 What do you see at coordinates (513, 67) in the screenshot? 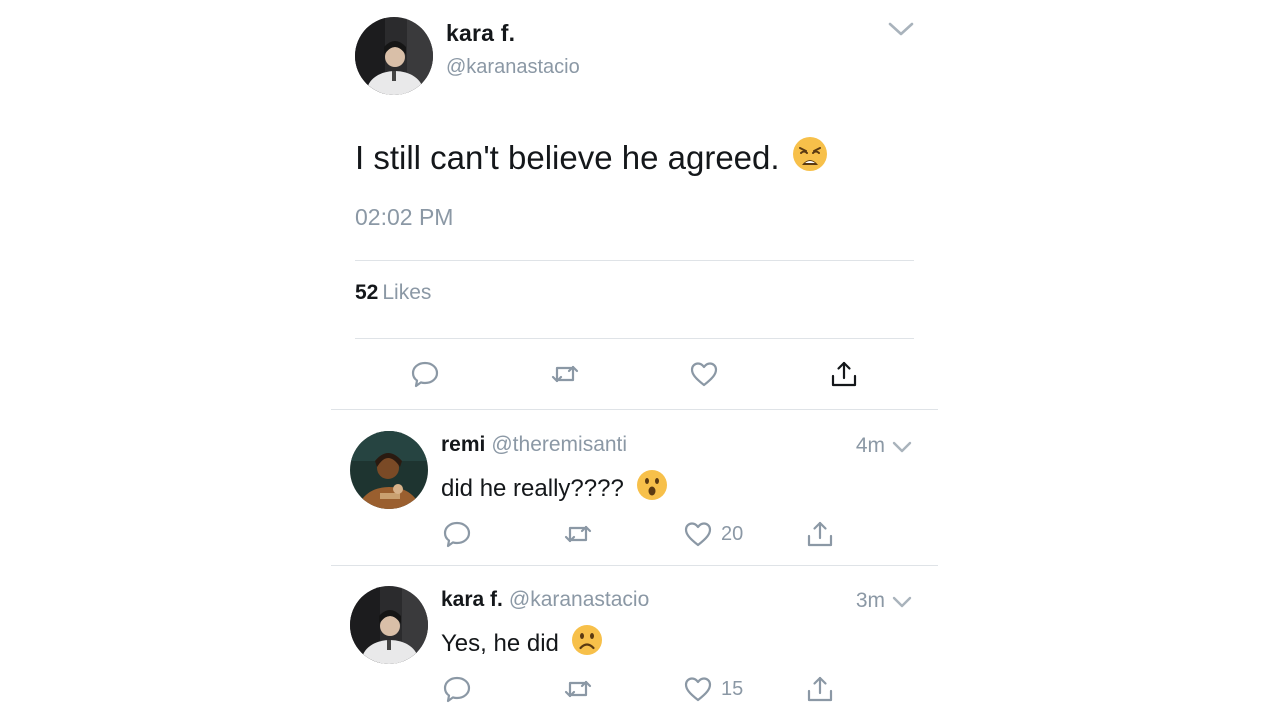
I see `author-handle: @karanastacio` at bounding box center [513, 67].